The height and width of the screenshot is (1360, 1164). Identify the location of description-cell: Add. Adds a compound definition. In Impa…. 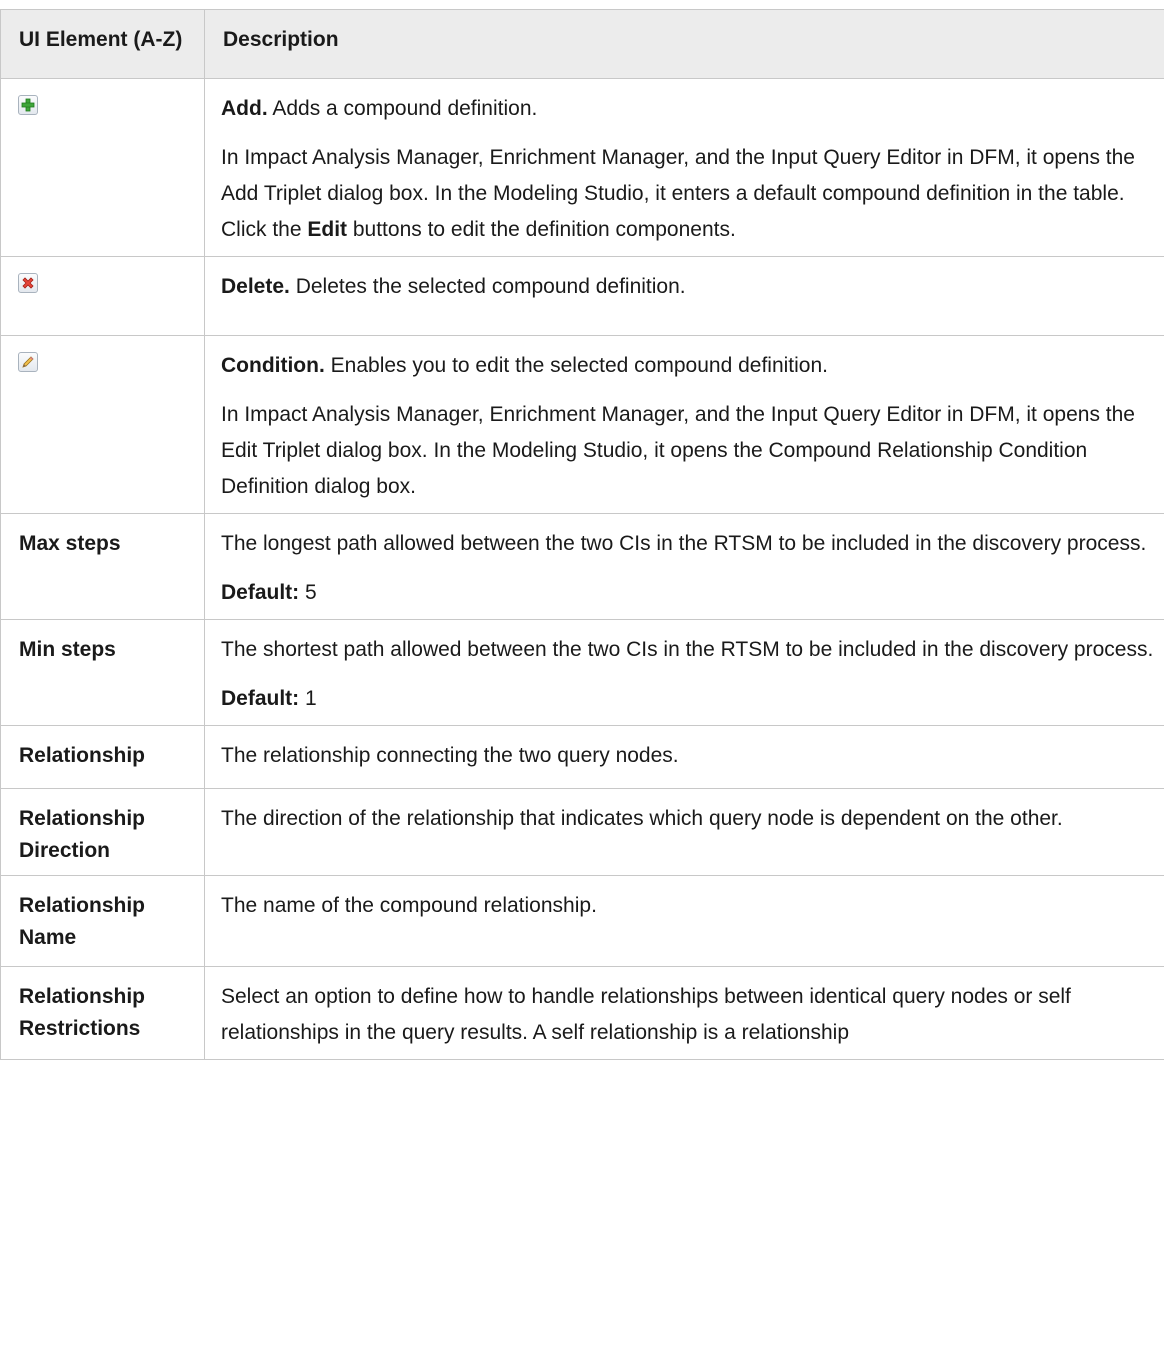
(684, 167).